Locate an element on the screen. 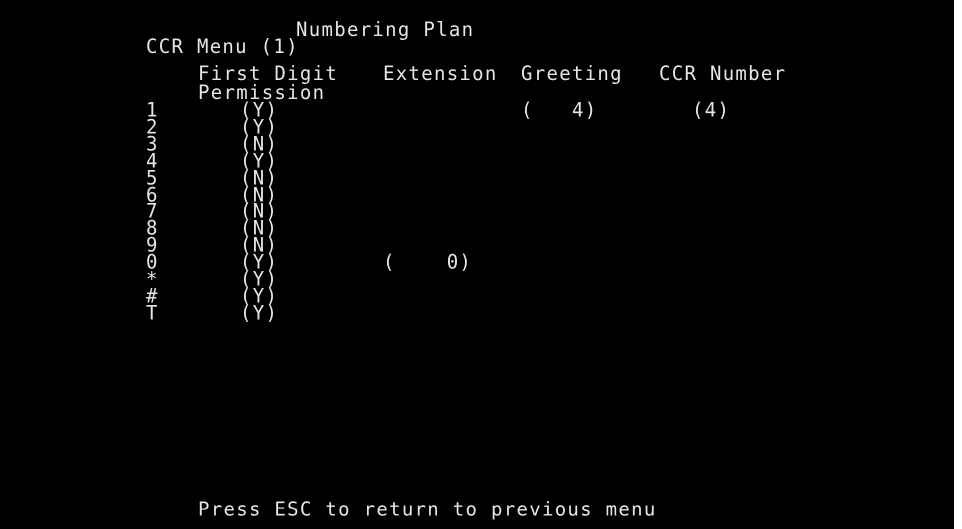 The height and width of the screenshot is (529, 962). table-row: # (Y) is located at coordinates (477, 296).